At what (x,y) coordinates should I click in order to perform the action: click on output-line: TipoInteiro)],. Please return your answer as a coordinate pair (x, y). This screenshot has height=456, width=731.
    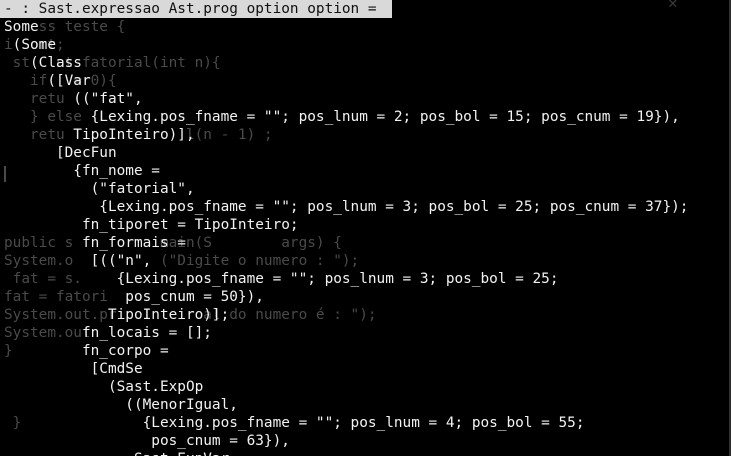
    Looking at the image, I should click on (99, 135).